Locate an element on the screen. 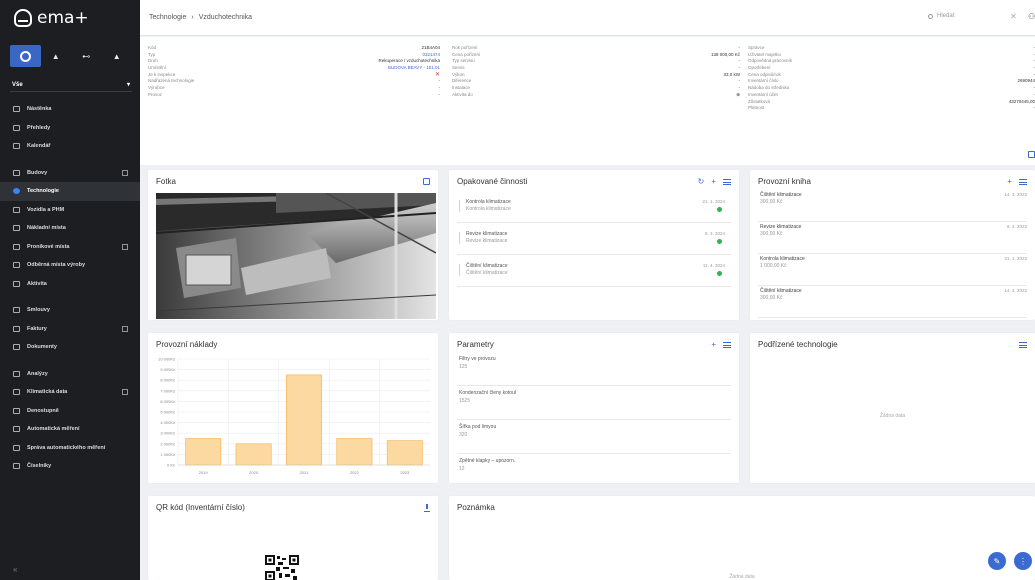 Image resolution: width=1035 pixels, height=580 pixels. empty-state: Žádná data is located at coordinates (892, 416).